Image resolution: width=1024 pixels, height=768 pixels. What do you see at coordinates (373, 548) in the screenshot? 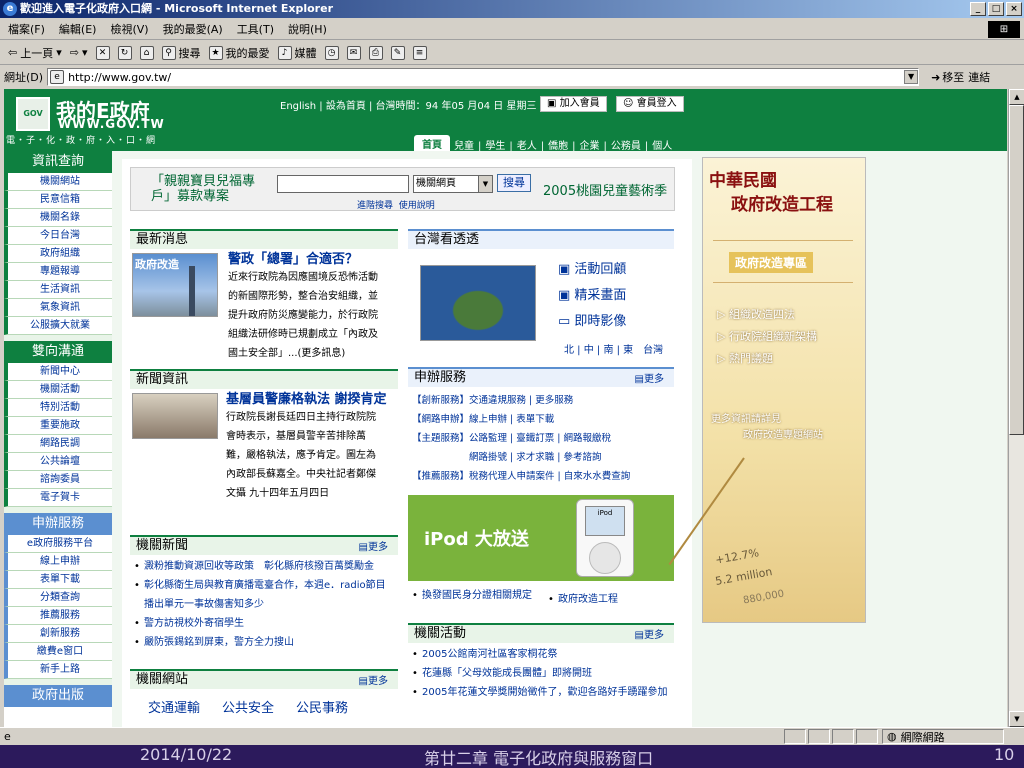
I see `agency-news-more-link: ▤更多` at bounding box center [373, 548].